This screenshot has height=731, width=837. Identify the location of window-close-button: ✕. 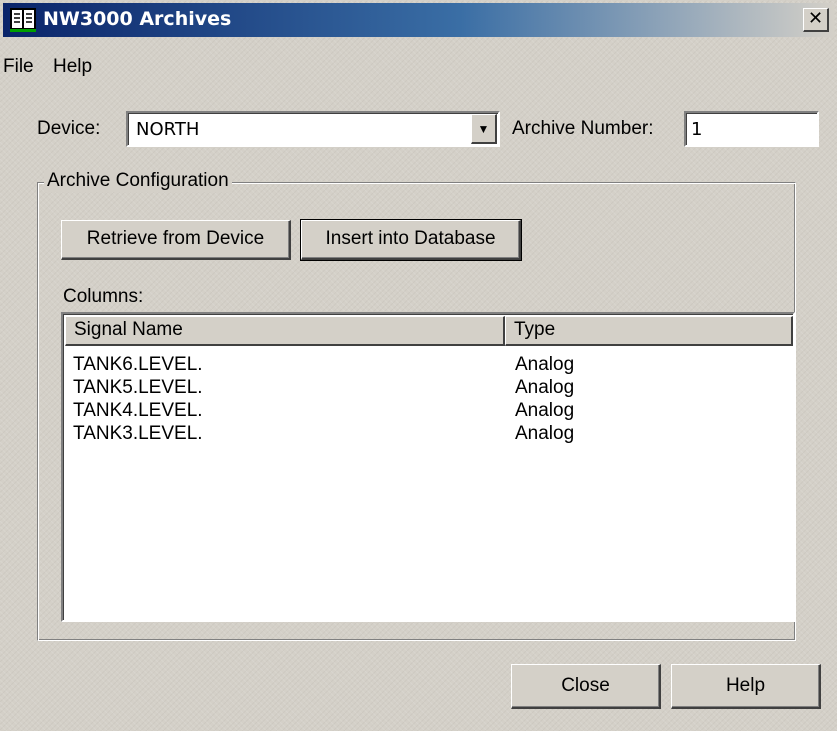
(816, 20).